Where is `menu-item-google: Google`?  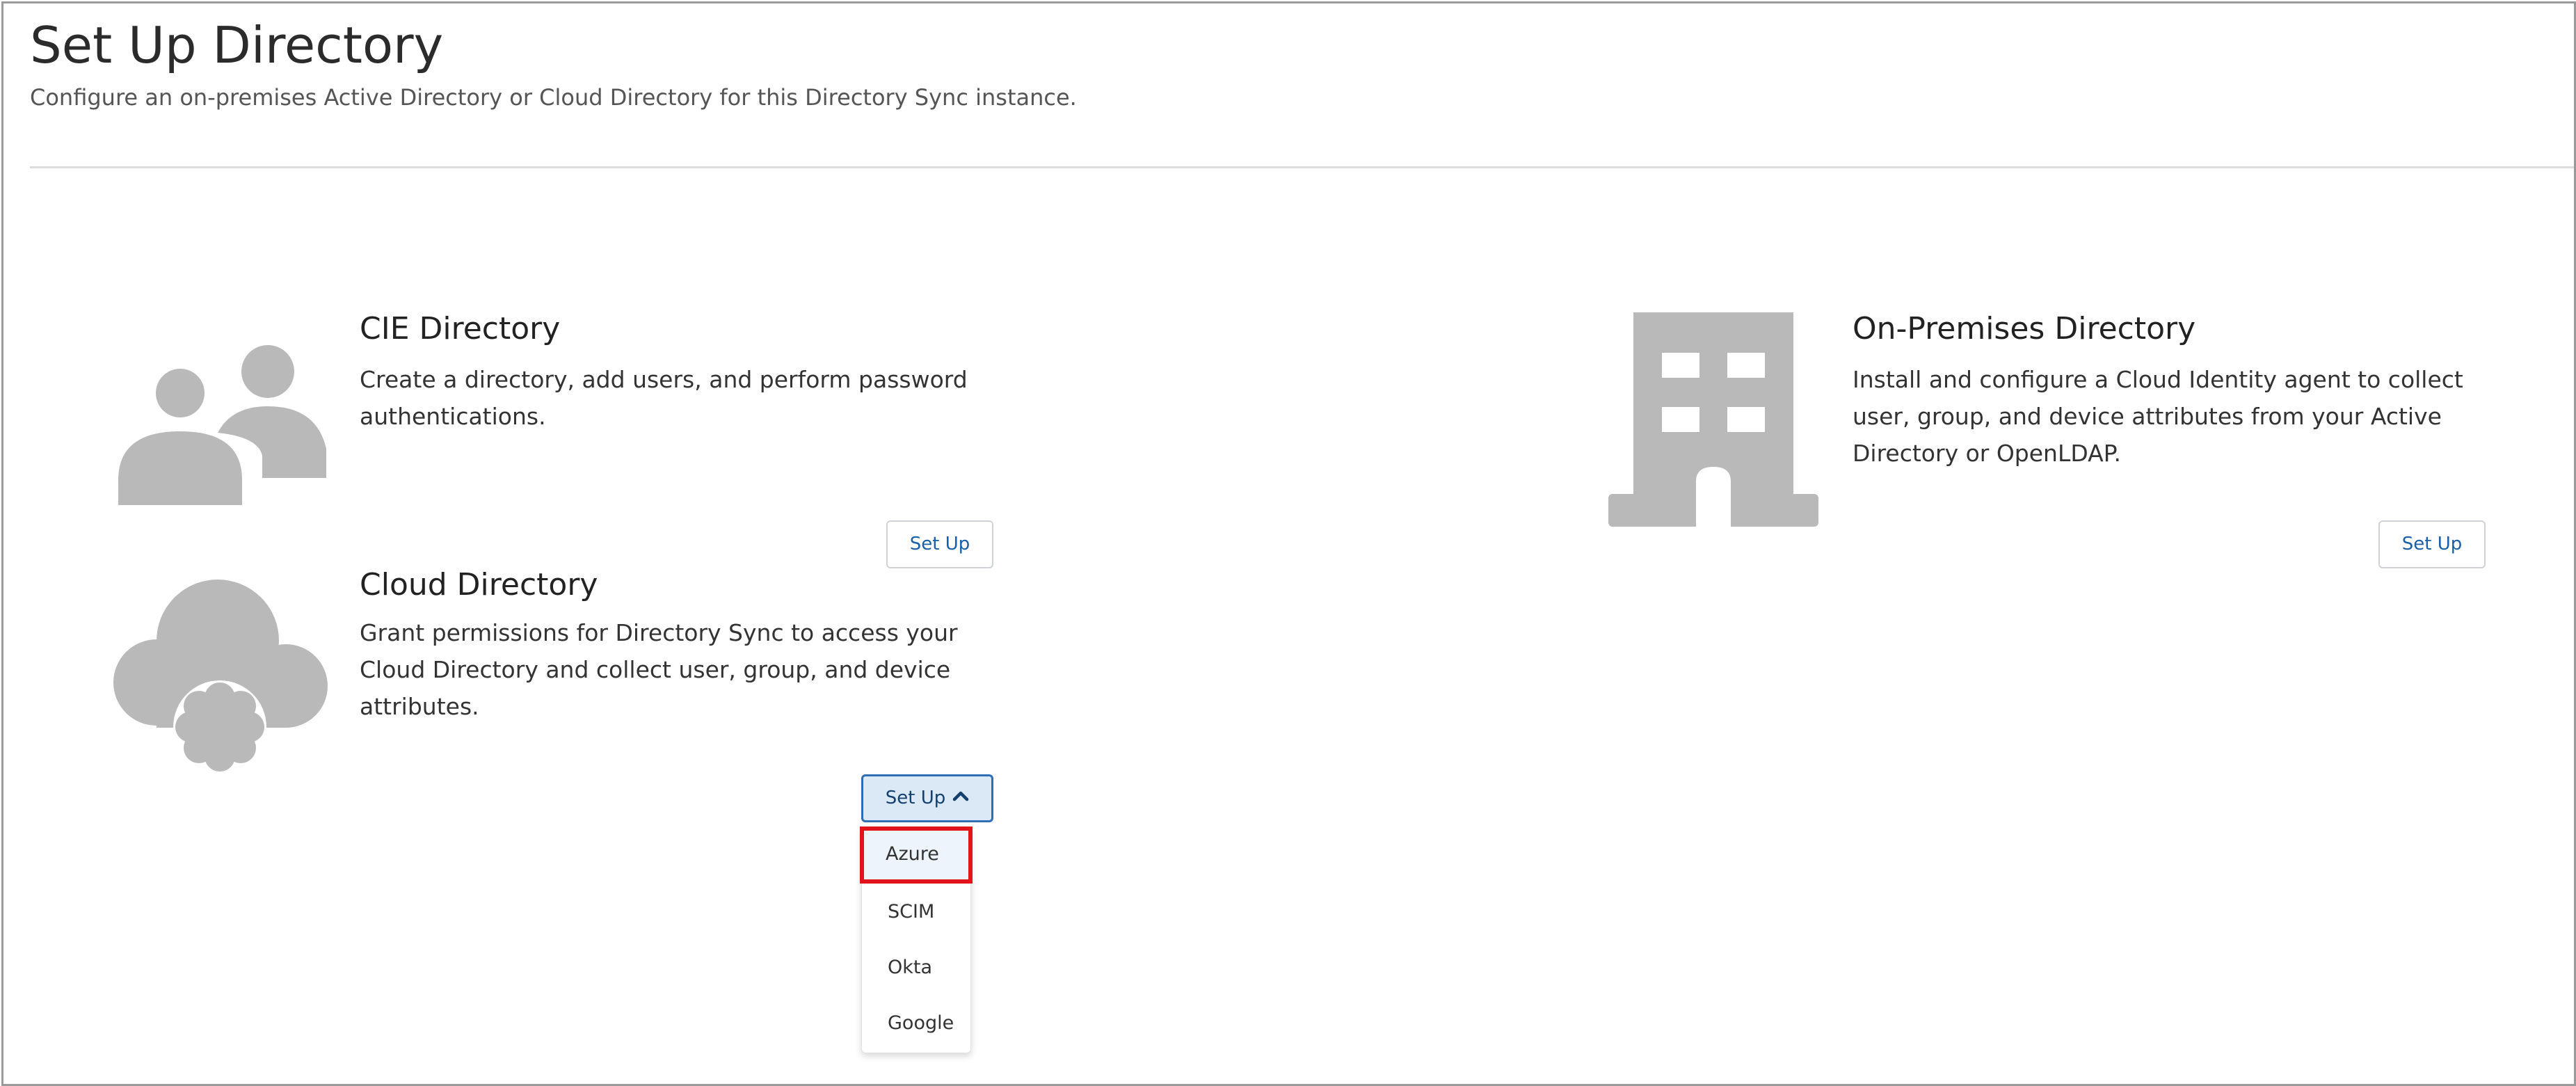
menu-item-google: Google is located at coordinates (916, 1024).